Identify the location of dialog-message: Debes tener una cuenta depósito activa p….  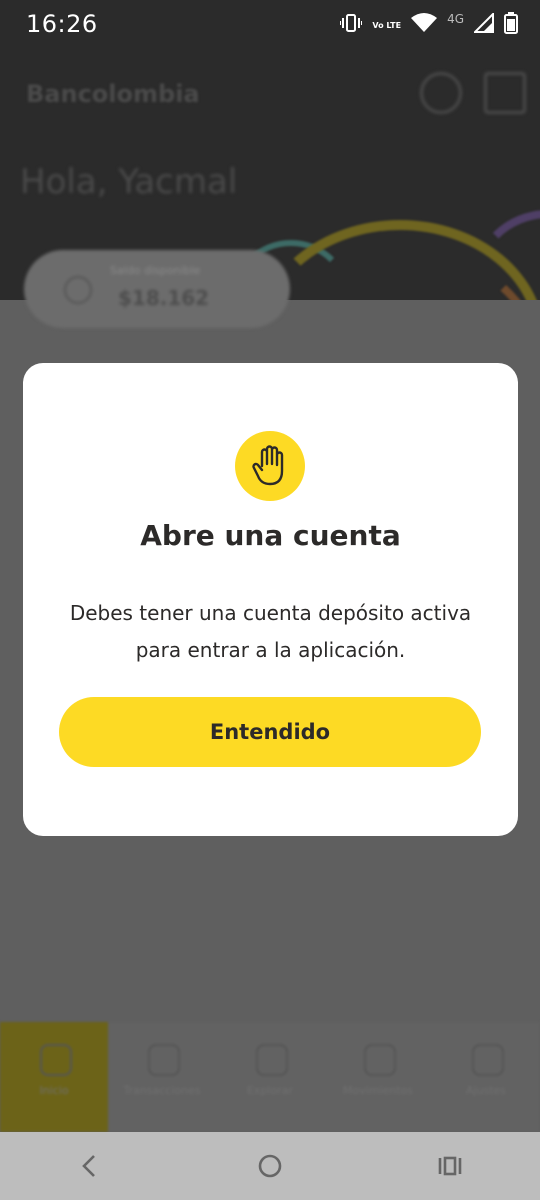
(270, 631).